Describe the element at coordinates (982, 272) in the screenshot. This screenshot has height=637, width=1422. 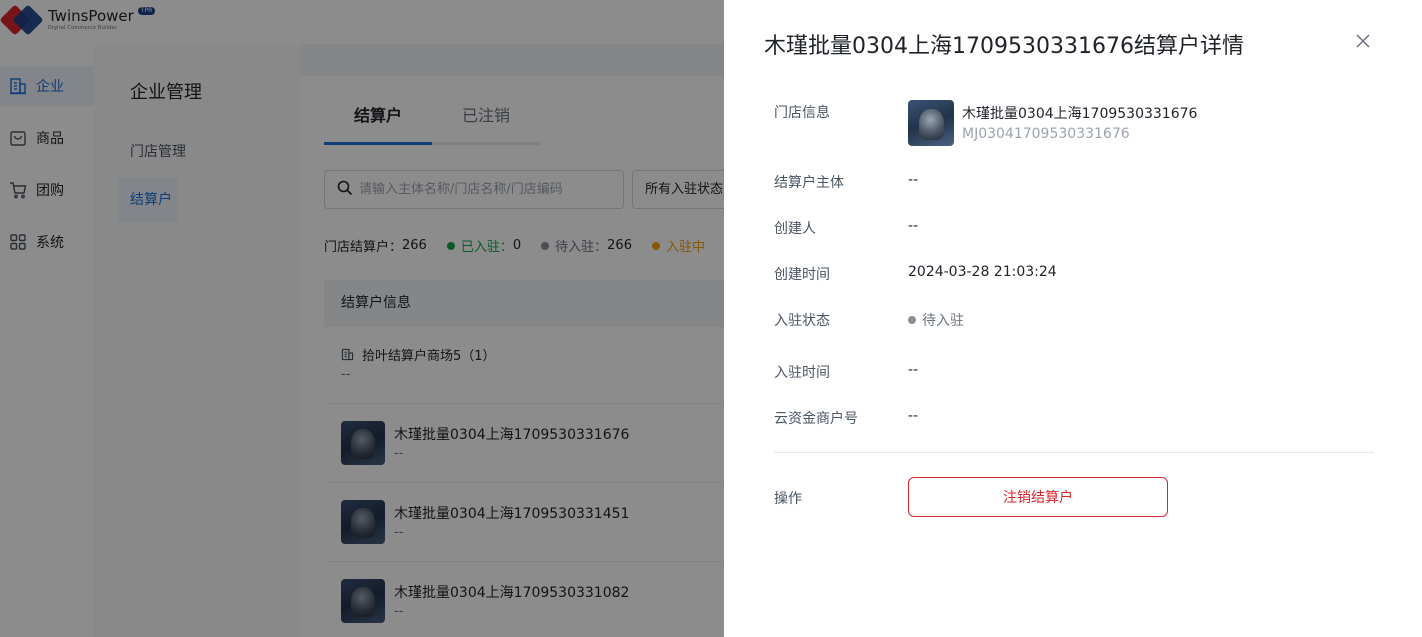
I see `created-at-value: 2024-03-28 21:03:24` at that location.